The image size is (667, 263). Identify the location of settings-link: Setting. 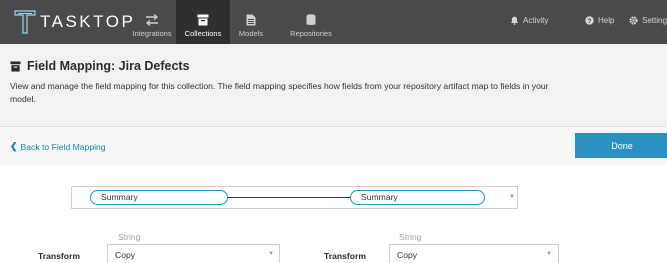
(648, 20).